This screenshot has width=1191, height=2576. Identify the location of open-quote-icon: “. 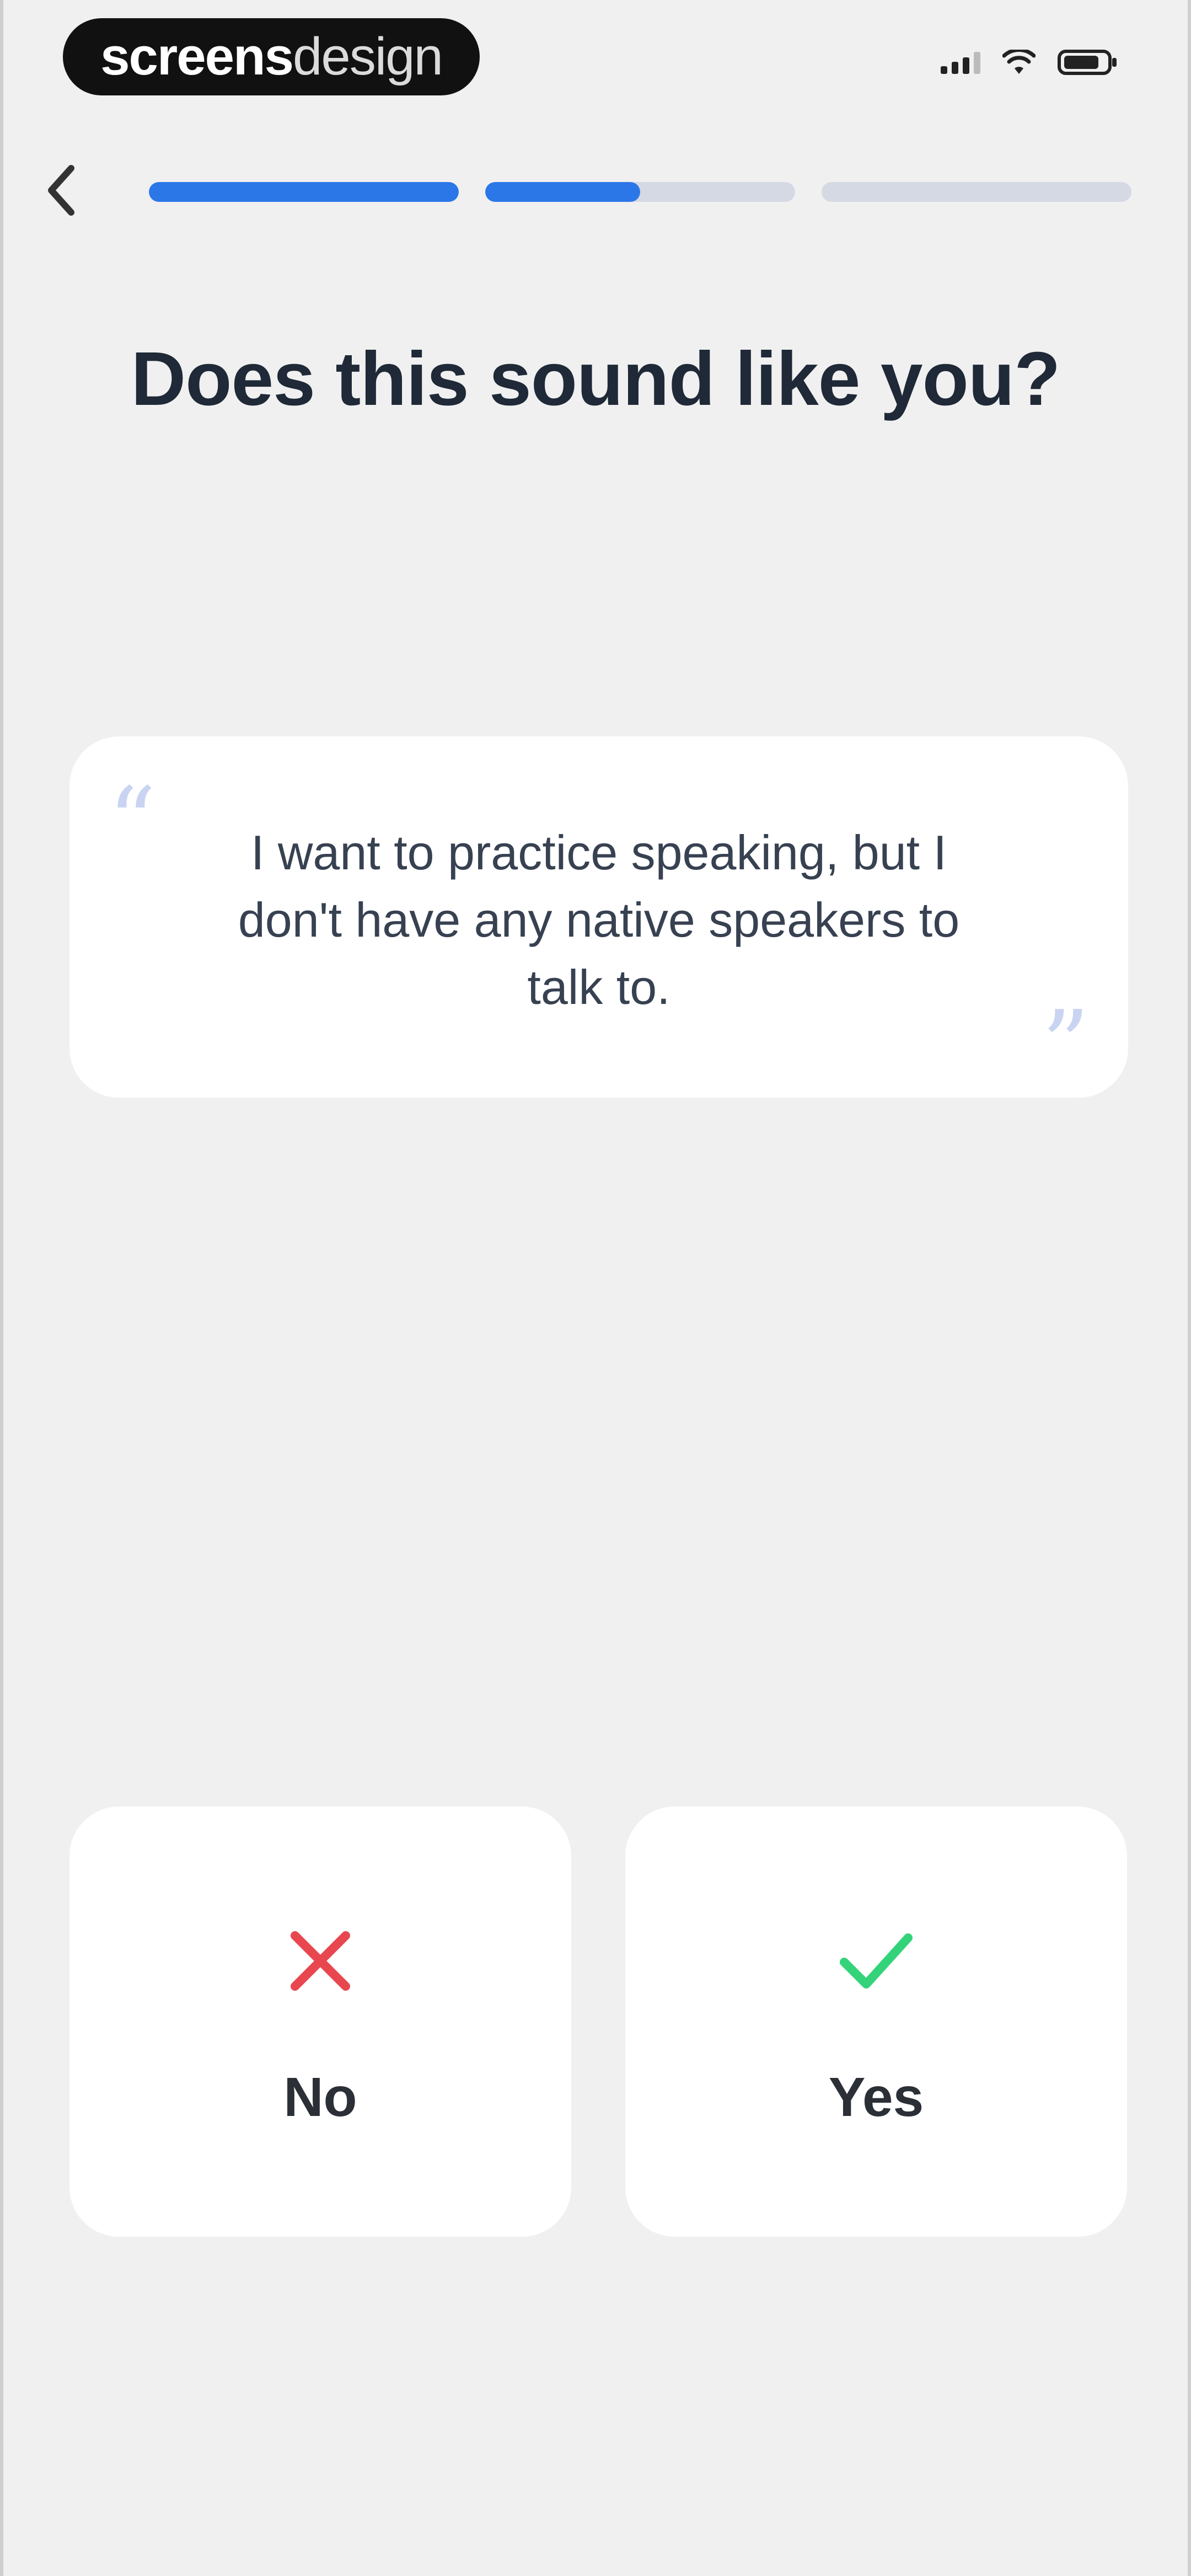
(132, 822).